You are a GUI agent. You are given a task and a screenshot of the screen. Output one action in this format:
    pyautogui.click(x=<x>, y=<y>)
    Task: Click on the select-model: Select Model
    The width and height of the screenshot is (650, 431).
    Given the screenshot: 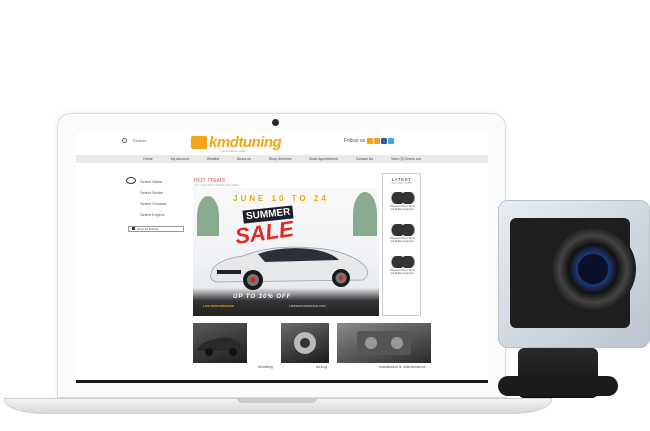 What is the action you would take?
    pyautogui.click(x=151, y=192)
    